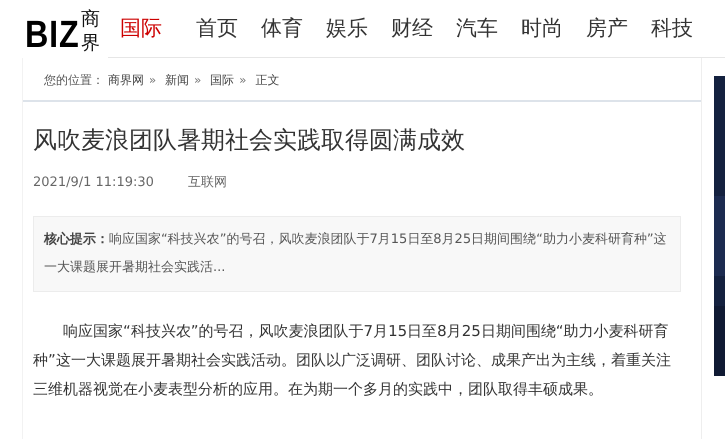 This screenshot has width=725, height=439. What do you see at coordinates (140, 28) in the screenshot?
I see `nav-link: 国际` at bounding box center [140, 28].